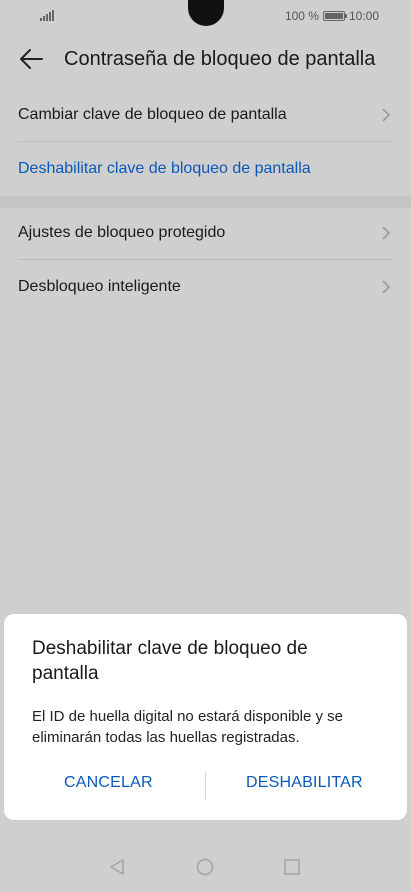 The image size is (411, 892). I want to click on signal-icon, so click(47, 15).